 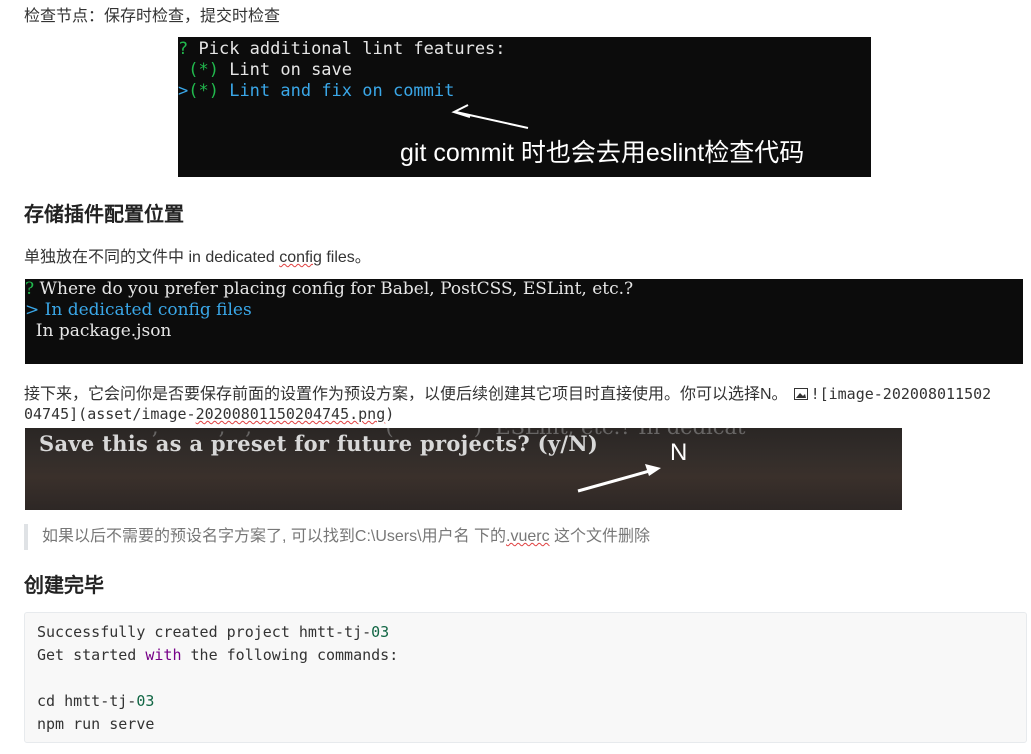 I want to click on config-option-package-json: In package.json, so click(x=98, y=331).